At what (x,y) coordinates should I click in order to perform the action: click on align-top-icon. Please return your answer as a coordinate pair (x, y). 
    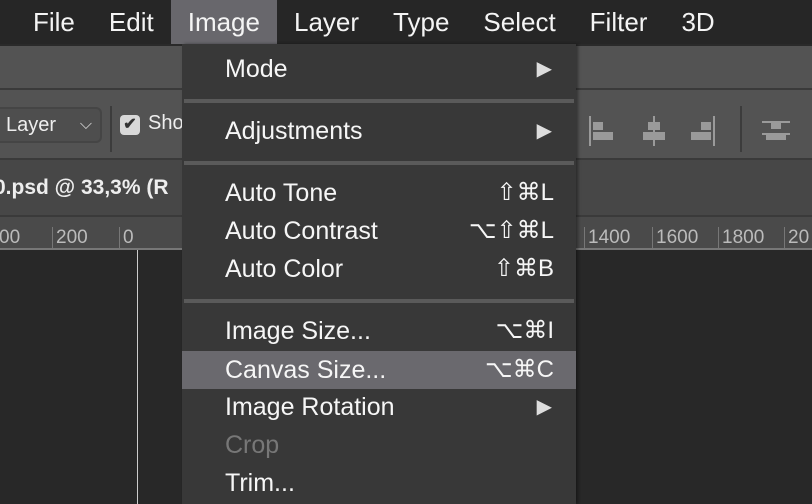
    Looking at the image, I should click on (776, 129).